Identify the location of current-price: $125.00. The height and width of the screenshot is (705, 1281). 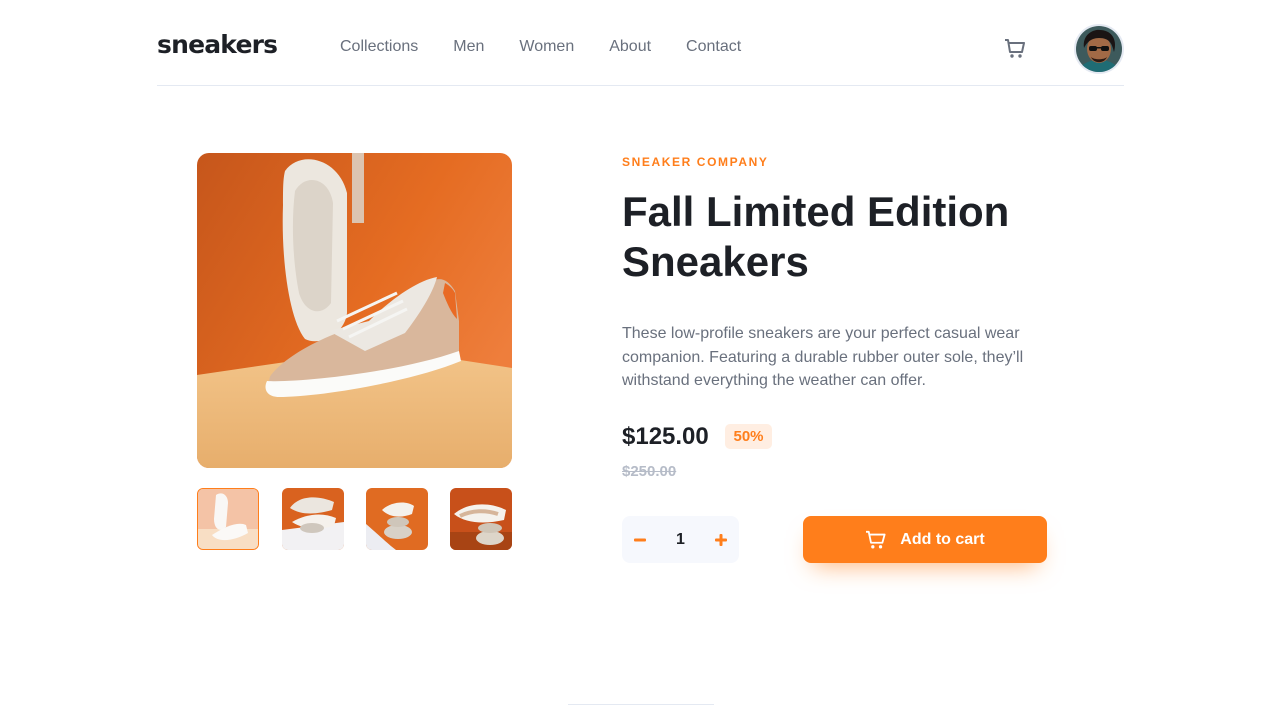
(665, 436).